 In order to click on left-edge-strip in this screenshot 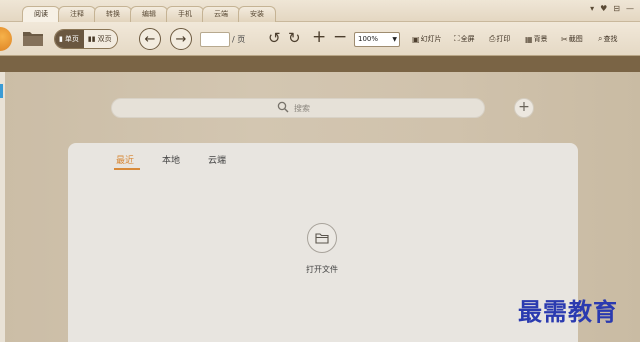, I will do `click(2, 207)`.